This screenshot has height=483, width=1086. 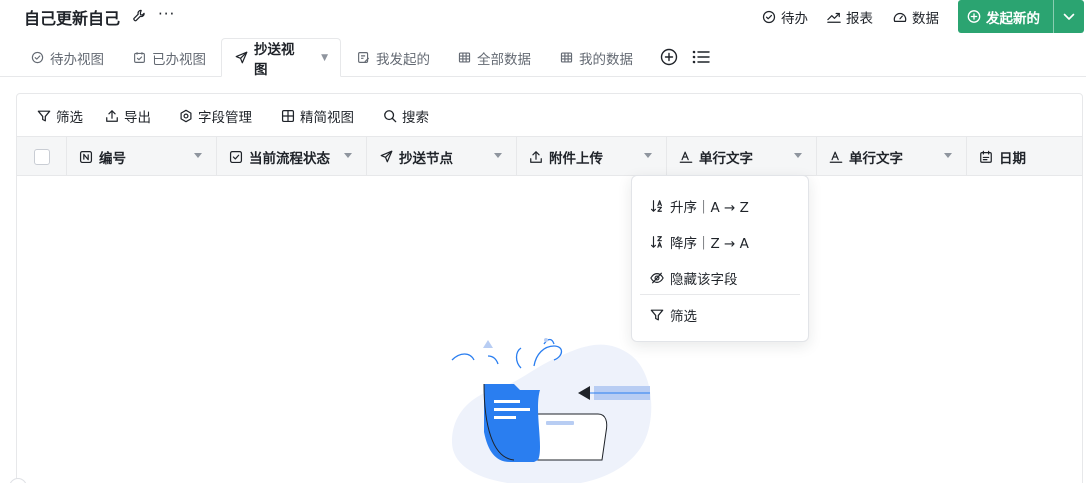 I want to click on menu-item-label: 筛选, so click(x=683, y=317).